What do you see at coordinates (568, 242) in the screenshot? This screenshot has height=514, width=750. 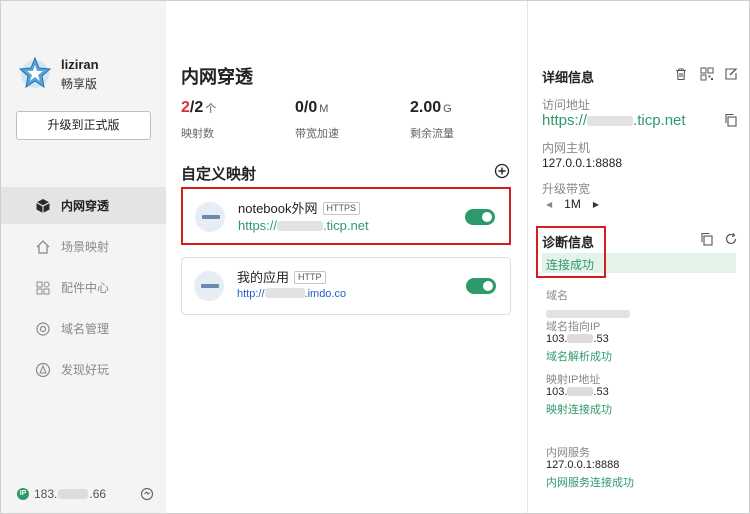 I see `diag-title: 诊断信息` at bounding box center [568, 242].